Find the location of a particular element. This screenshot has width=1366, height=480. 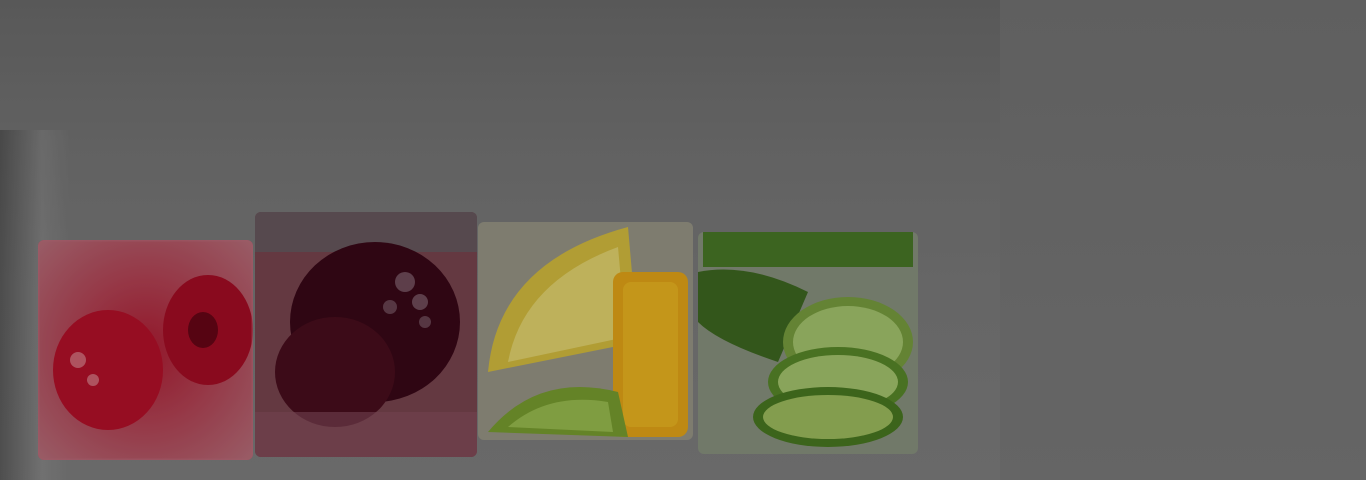

lemon-lime-ice-cube is located at coordinates (585, 331).